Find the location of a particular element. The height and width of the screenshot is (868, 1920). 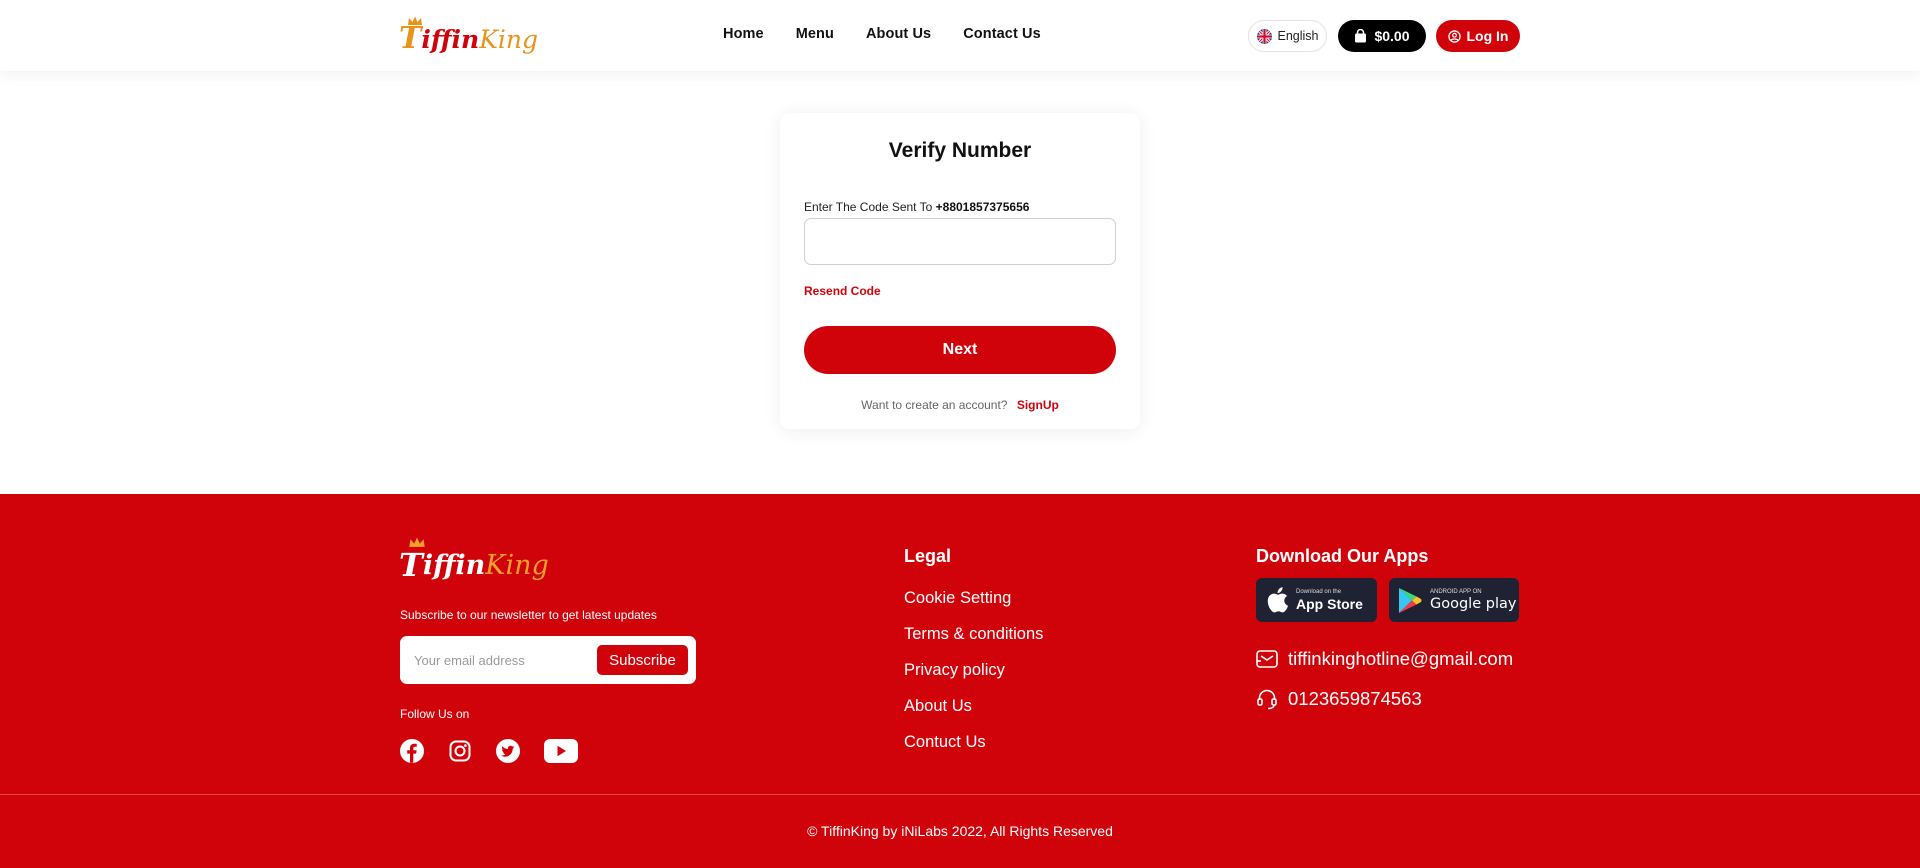

footer-divider is located at coordinates (960, 794).